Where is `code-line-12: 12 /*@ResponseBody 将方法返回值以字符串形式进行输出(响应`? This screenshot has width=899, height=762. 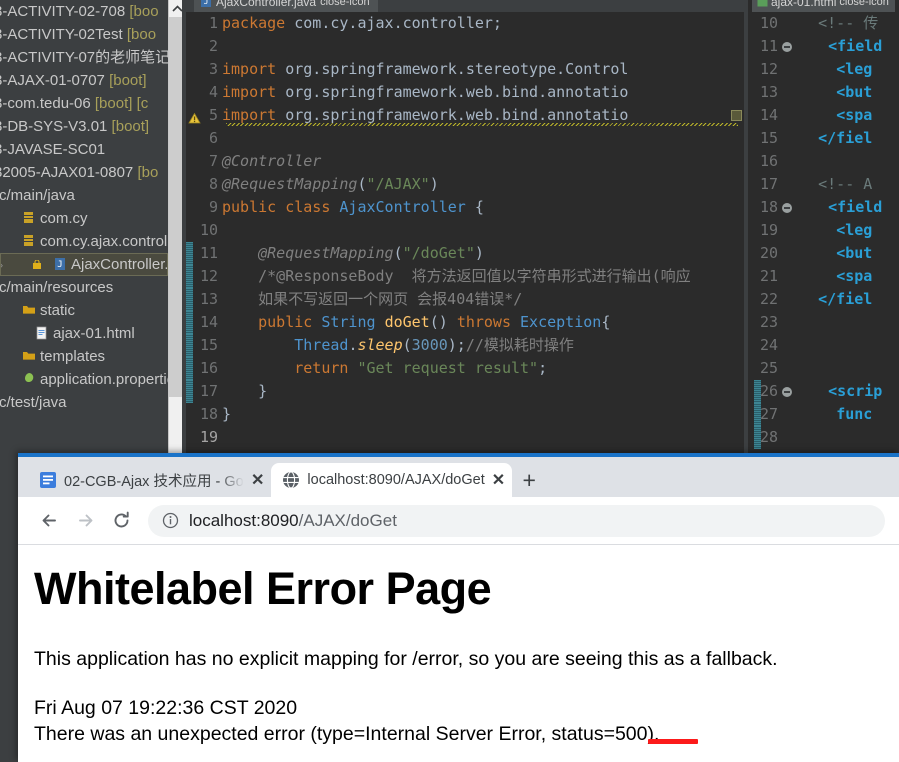
code-line-12: 12 /*@ResponseBody 将方法返回值以字符串形式进行输出(响应 is located at coordinates (465, 276).